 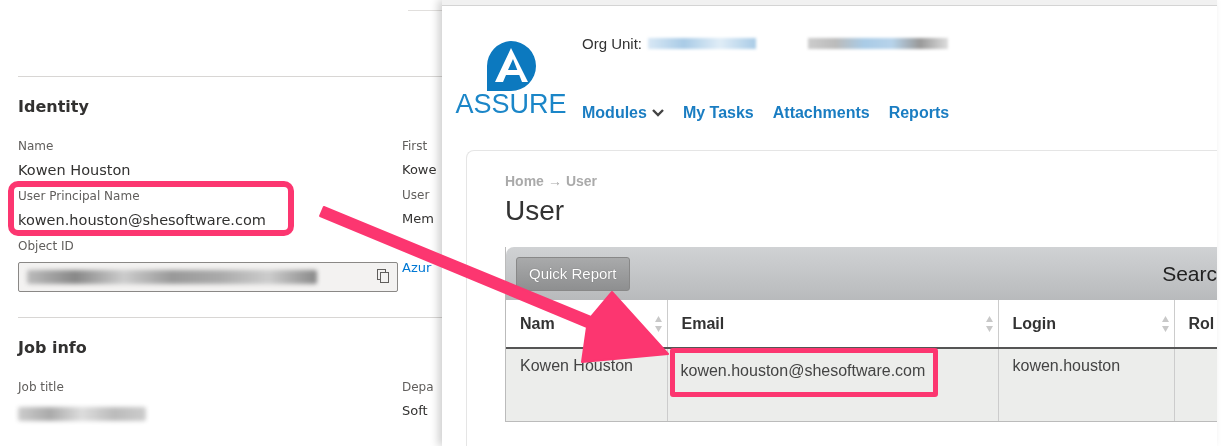 I want to click on field-value: Kowen Houston, so click(x=74, y=170).